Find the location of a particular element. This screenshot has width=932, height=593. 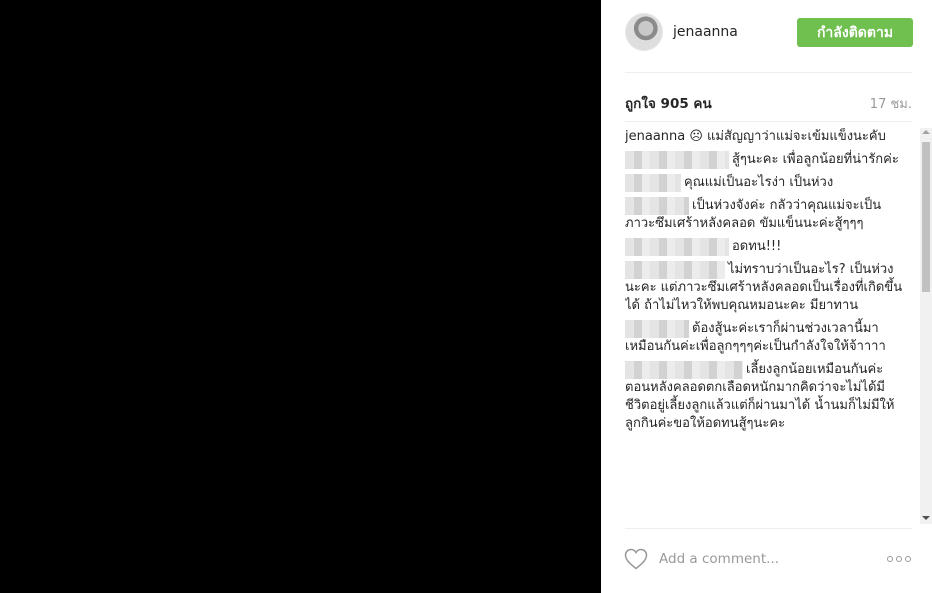

comment-item: คุณแม่เป็นอะไรง่า เป็นห่วง is located at coordinates (765, 183).